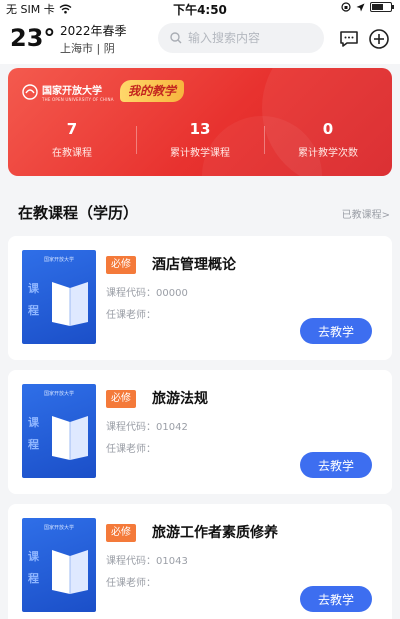  Describe the element at coordinates (367, 7) in the screenshot. I see `status-right` at that location.